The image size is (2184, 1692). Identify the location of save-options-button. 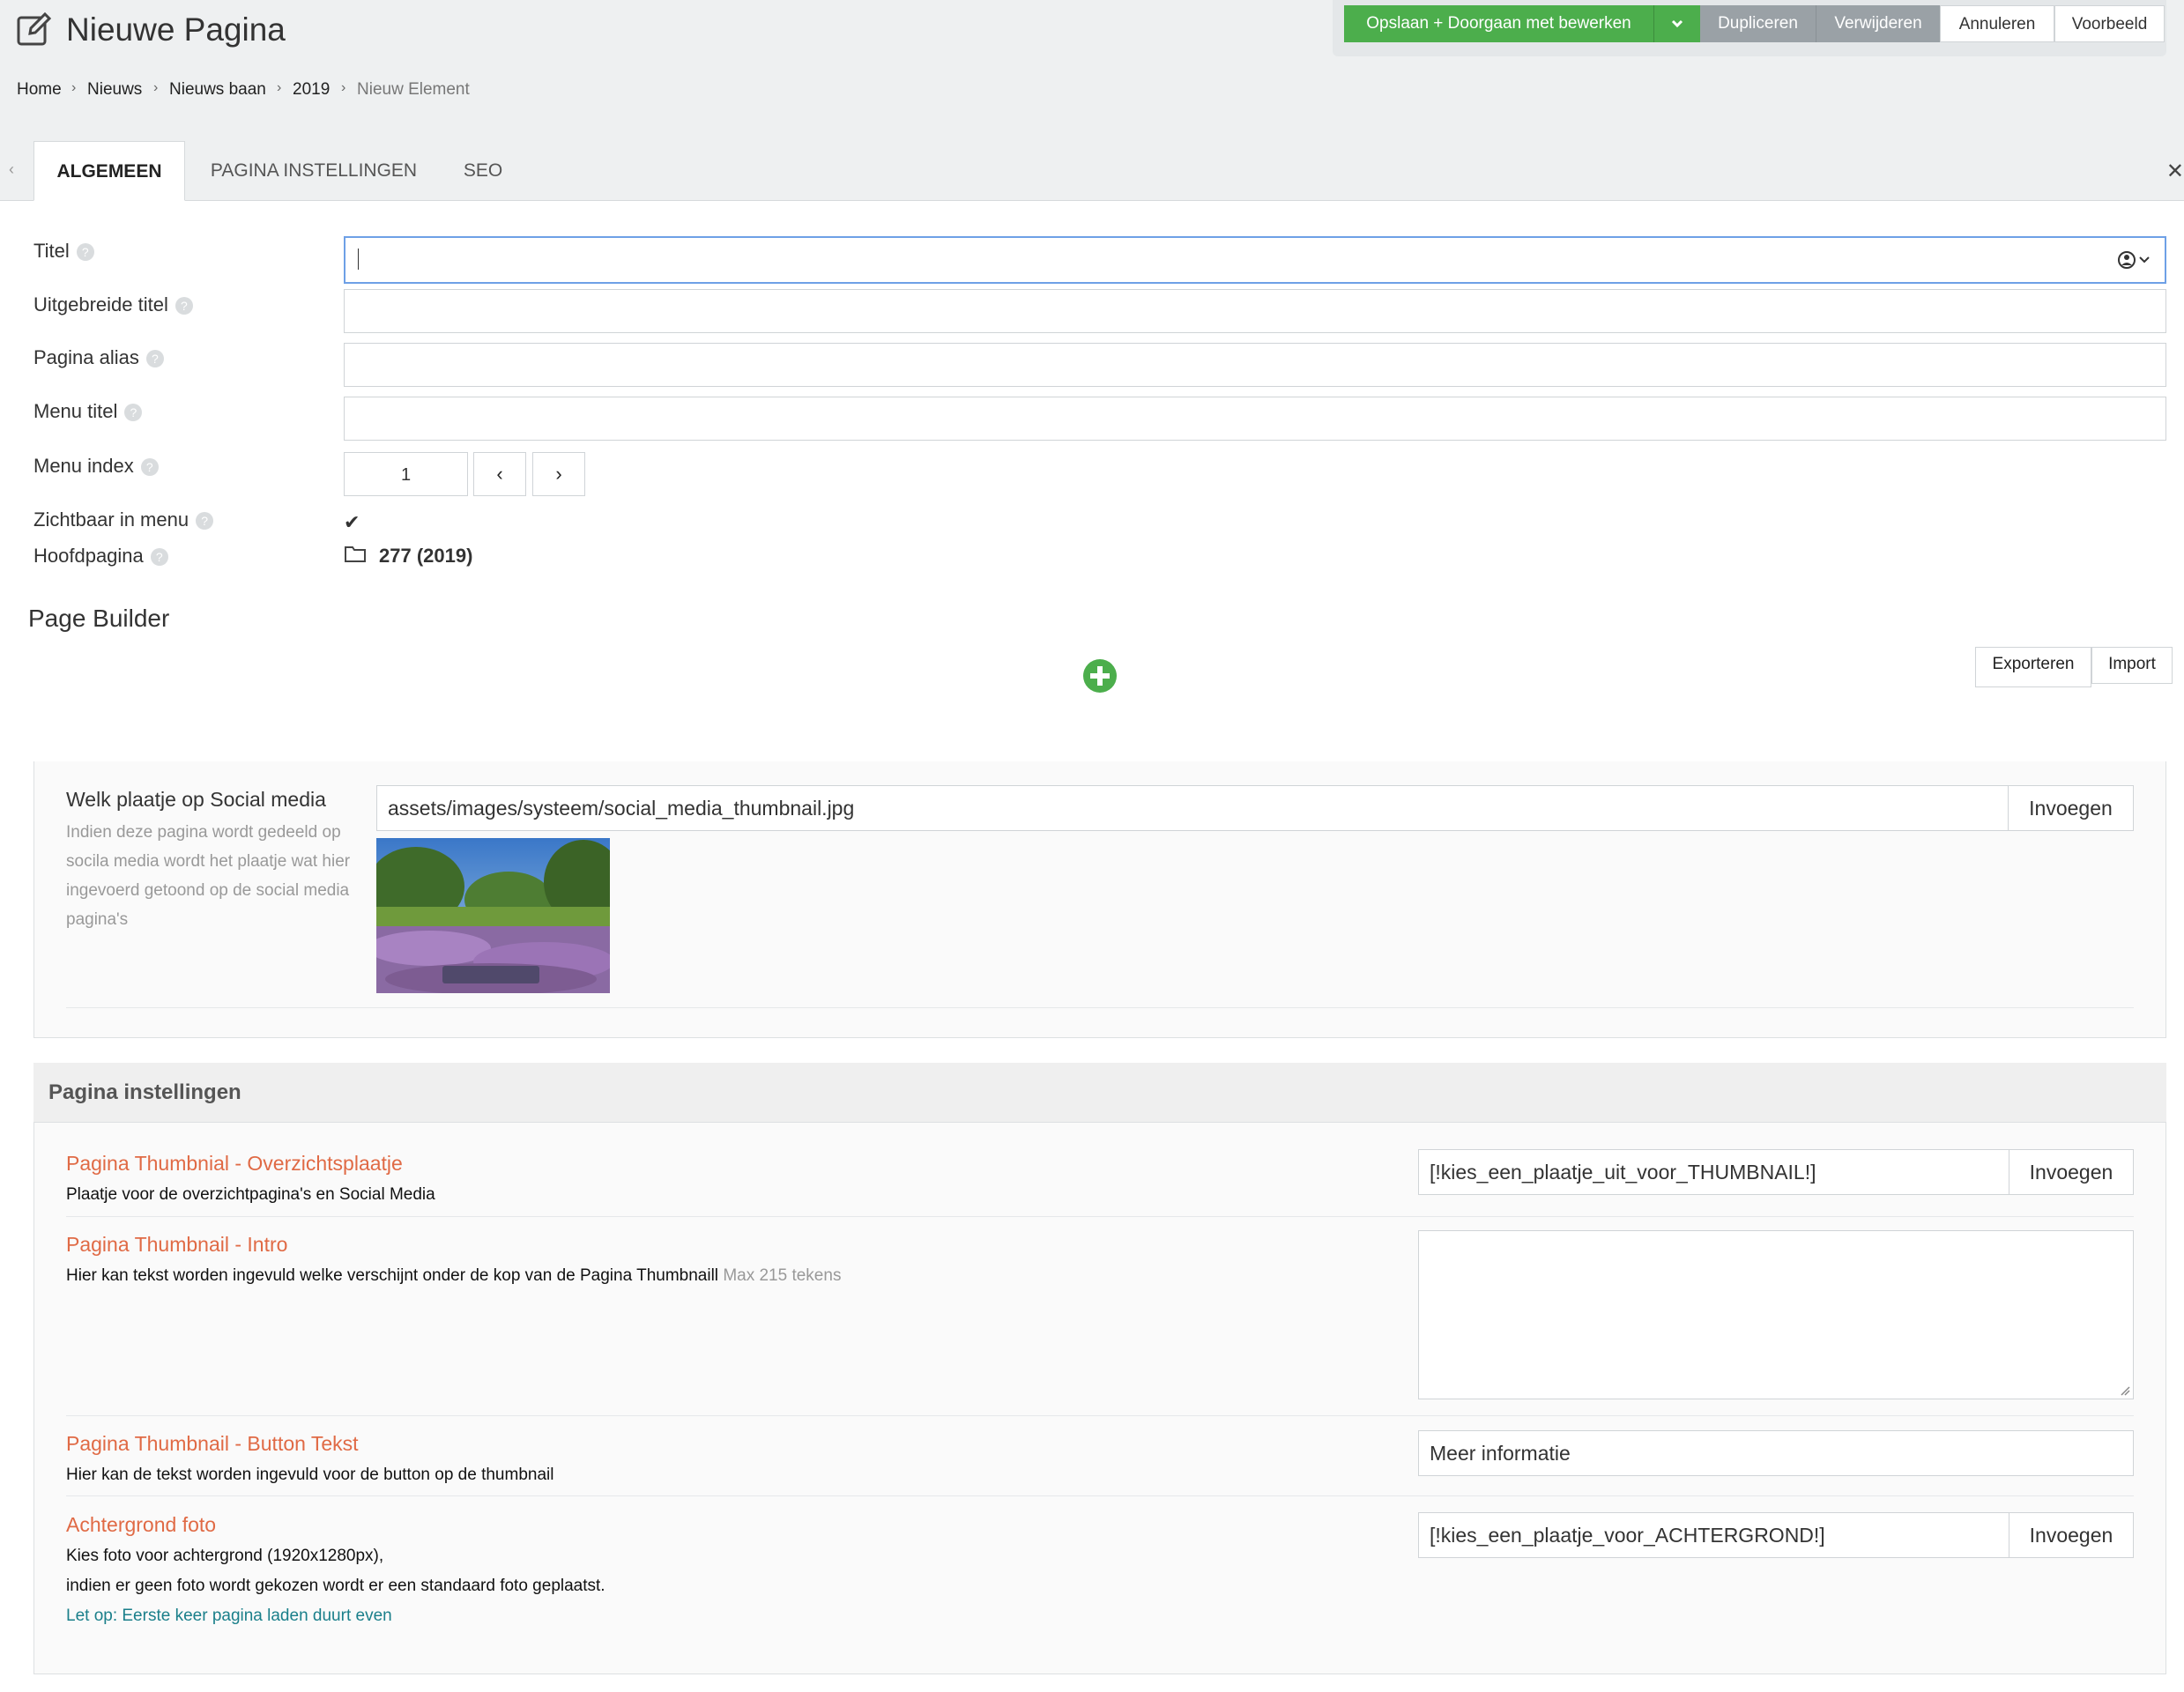
(1677, 23).